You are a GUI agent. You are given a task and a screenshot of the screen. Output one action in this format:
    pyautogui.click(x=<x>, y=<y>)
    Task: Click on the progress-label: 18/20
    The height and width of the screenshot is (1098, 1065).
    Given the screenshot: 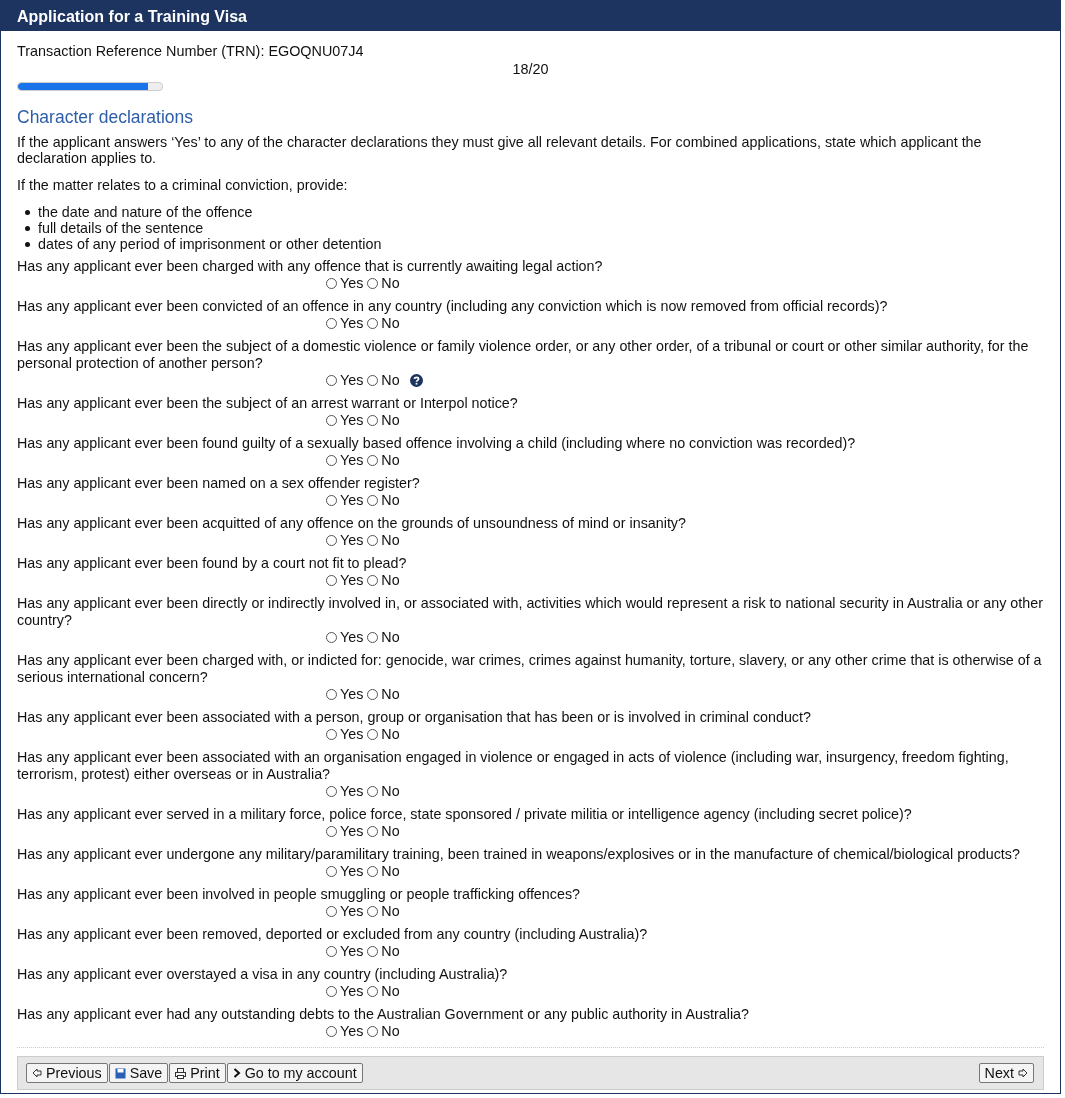 What is the action you would take?
    pyautogui.click(x=530, y=69)
    